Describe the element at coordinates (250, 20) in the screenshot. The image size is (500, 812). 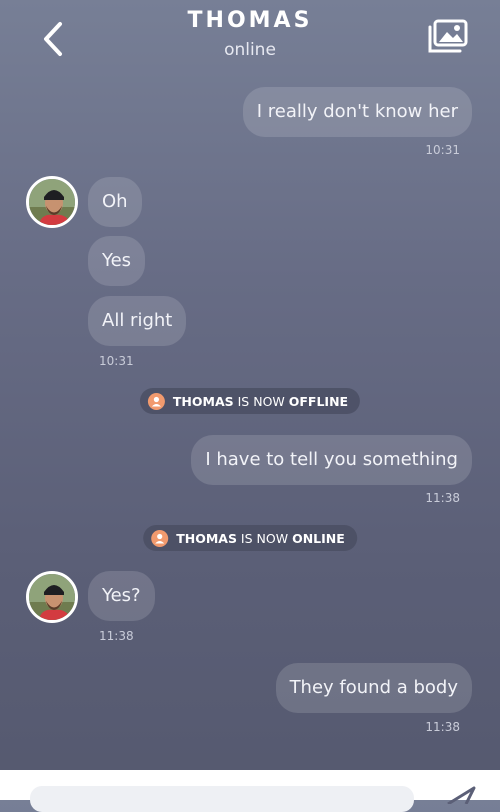
I see `contact-name: THOMAS` at that location.